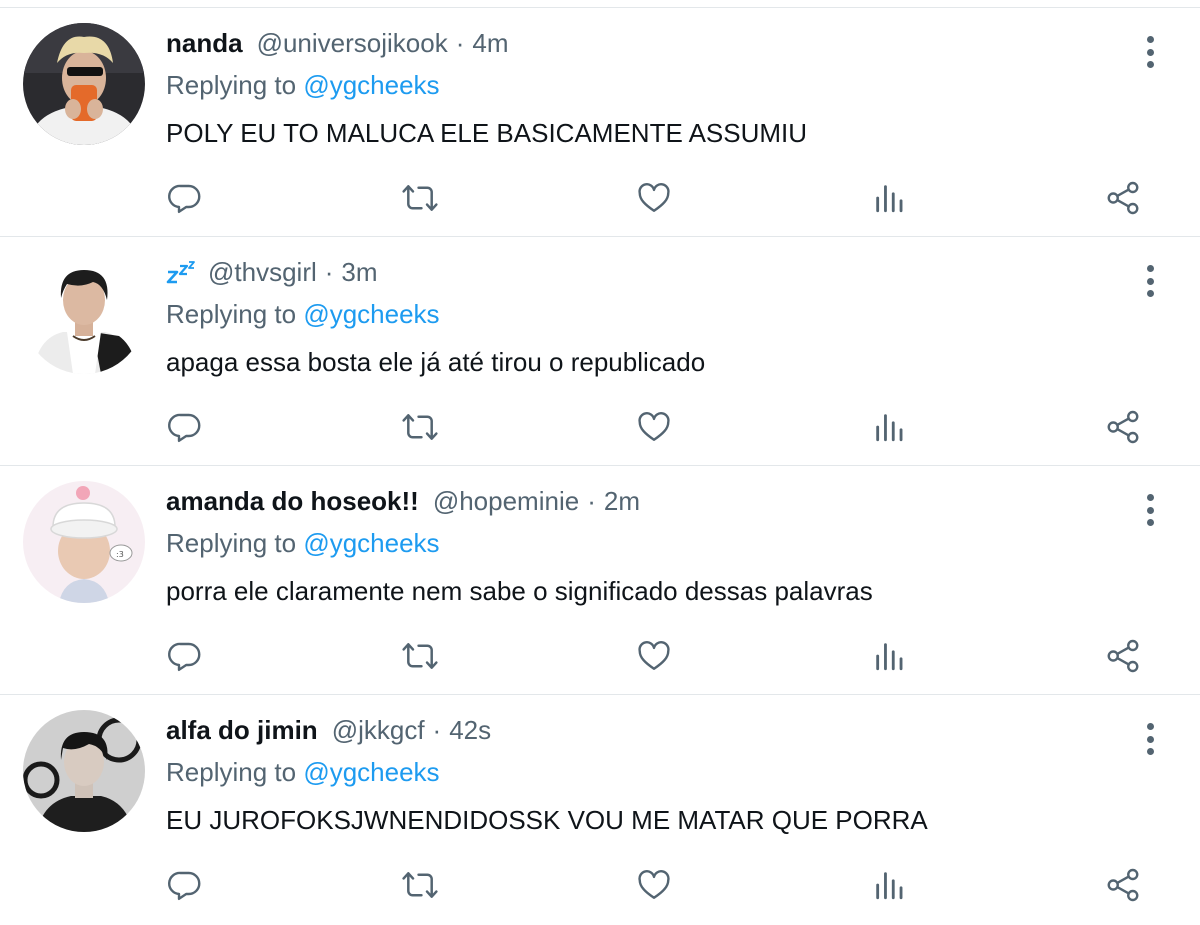 Image resolution: width=1200 pixels, height=925 pixels. Describe the element at coordinates (622, 501) in the screenshot. I see `timestamp: 2m` at that location.